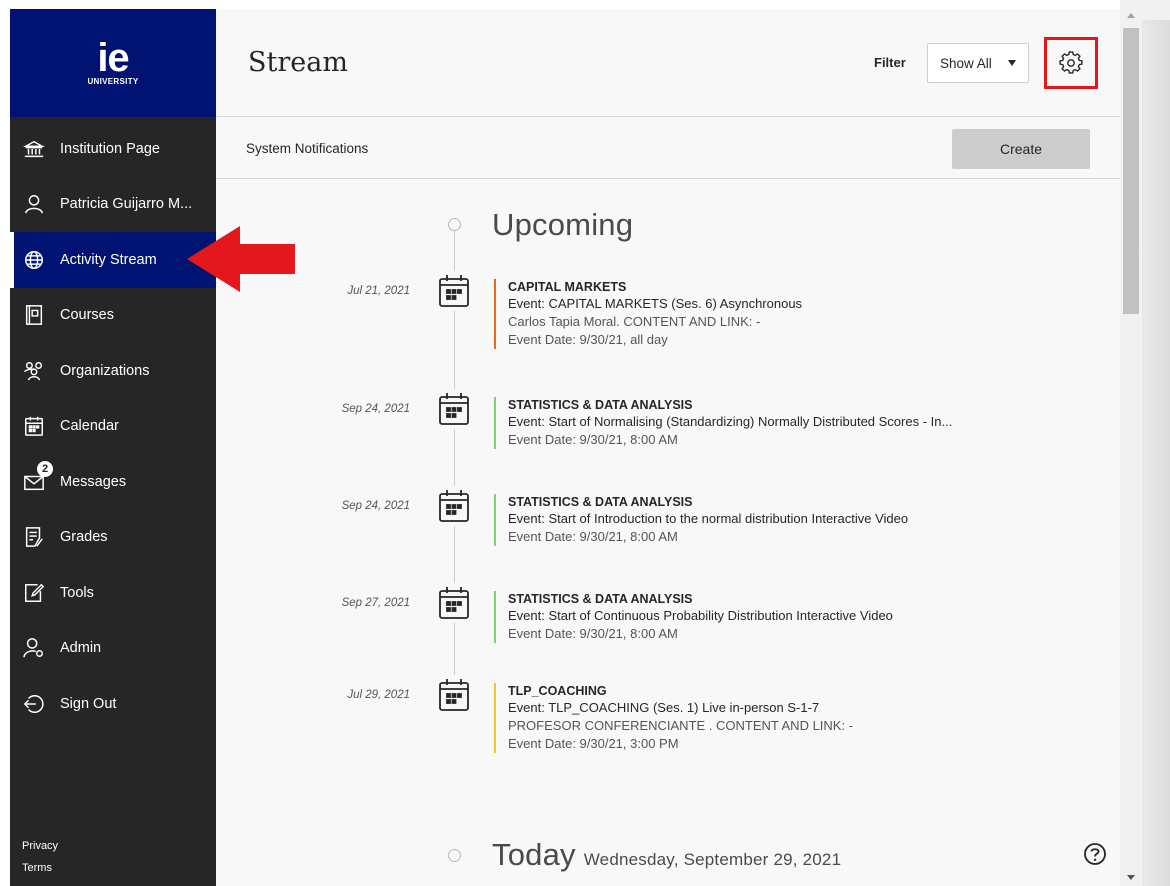 Image resolution: width=1170 pixels, height=886 pixels. I want to click on globe-icon, so click(34, 260).